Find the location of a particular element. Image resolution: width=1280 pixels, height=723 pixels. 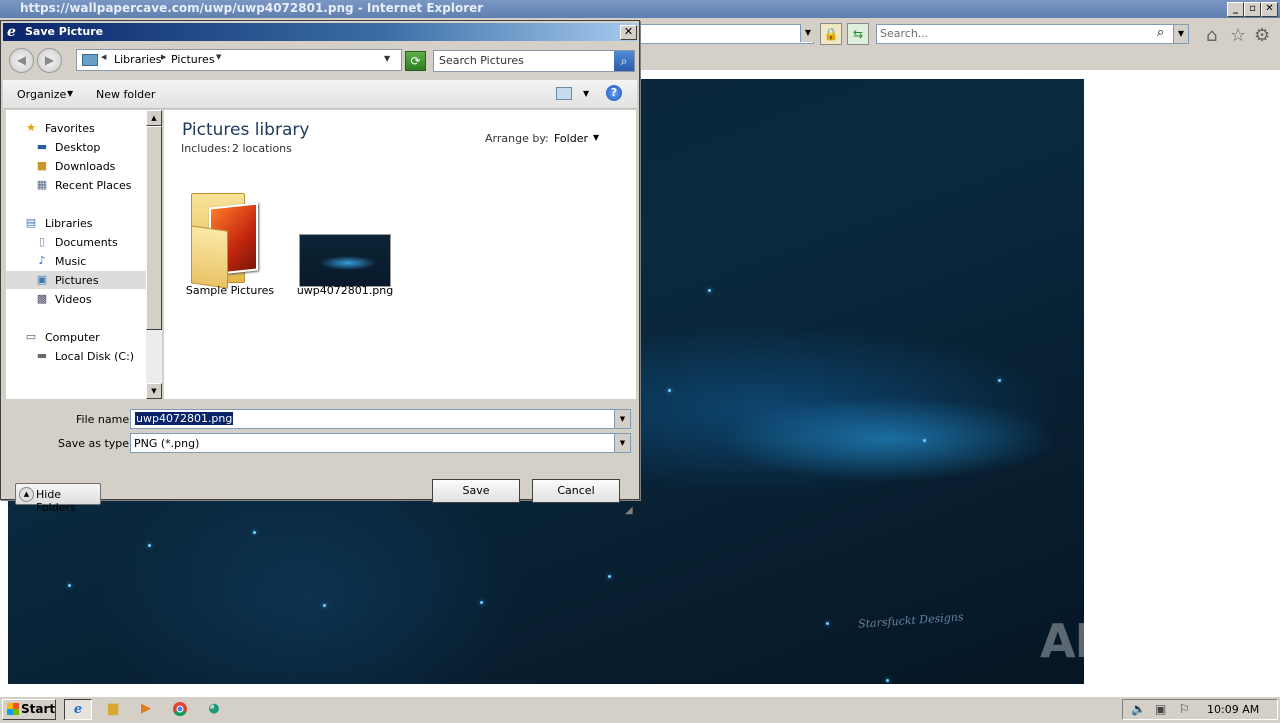

history-dropdown-icon: ▼ is located at coordinates (387, 58).